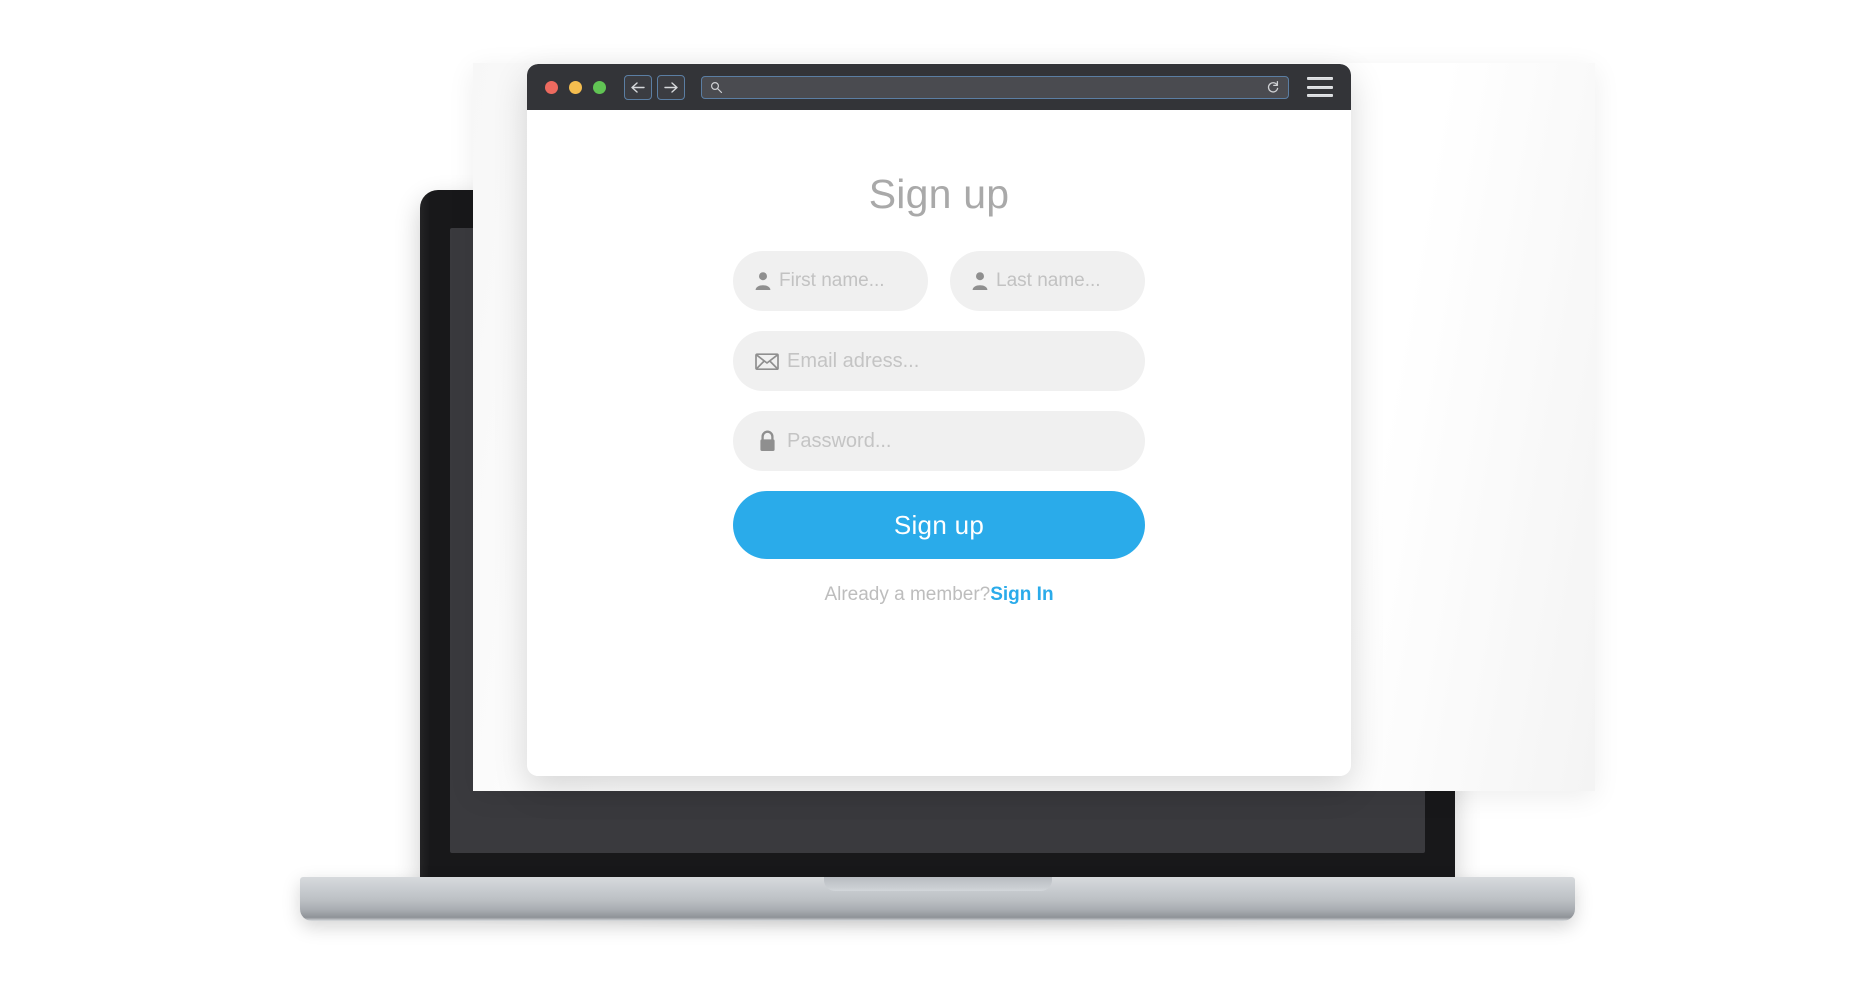 The width and height of the screenshot is (1875, 982). Describe the element at coordinates (599, 87) in the screenshot. I see `maximize-window-button` at that location.